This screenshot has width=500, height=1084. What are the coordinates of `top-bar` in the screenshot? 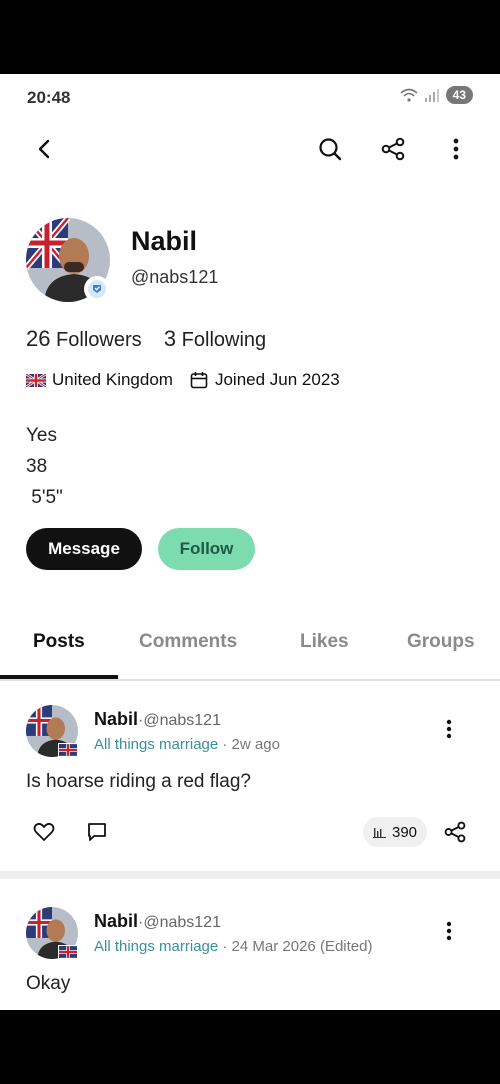 It's located at (250, 149).